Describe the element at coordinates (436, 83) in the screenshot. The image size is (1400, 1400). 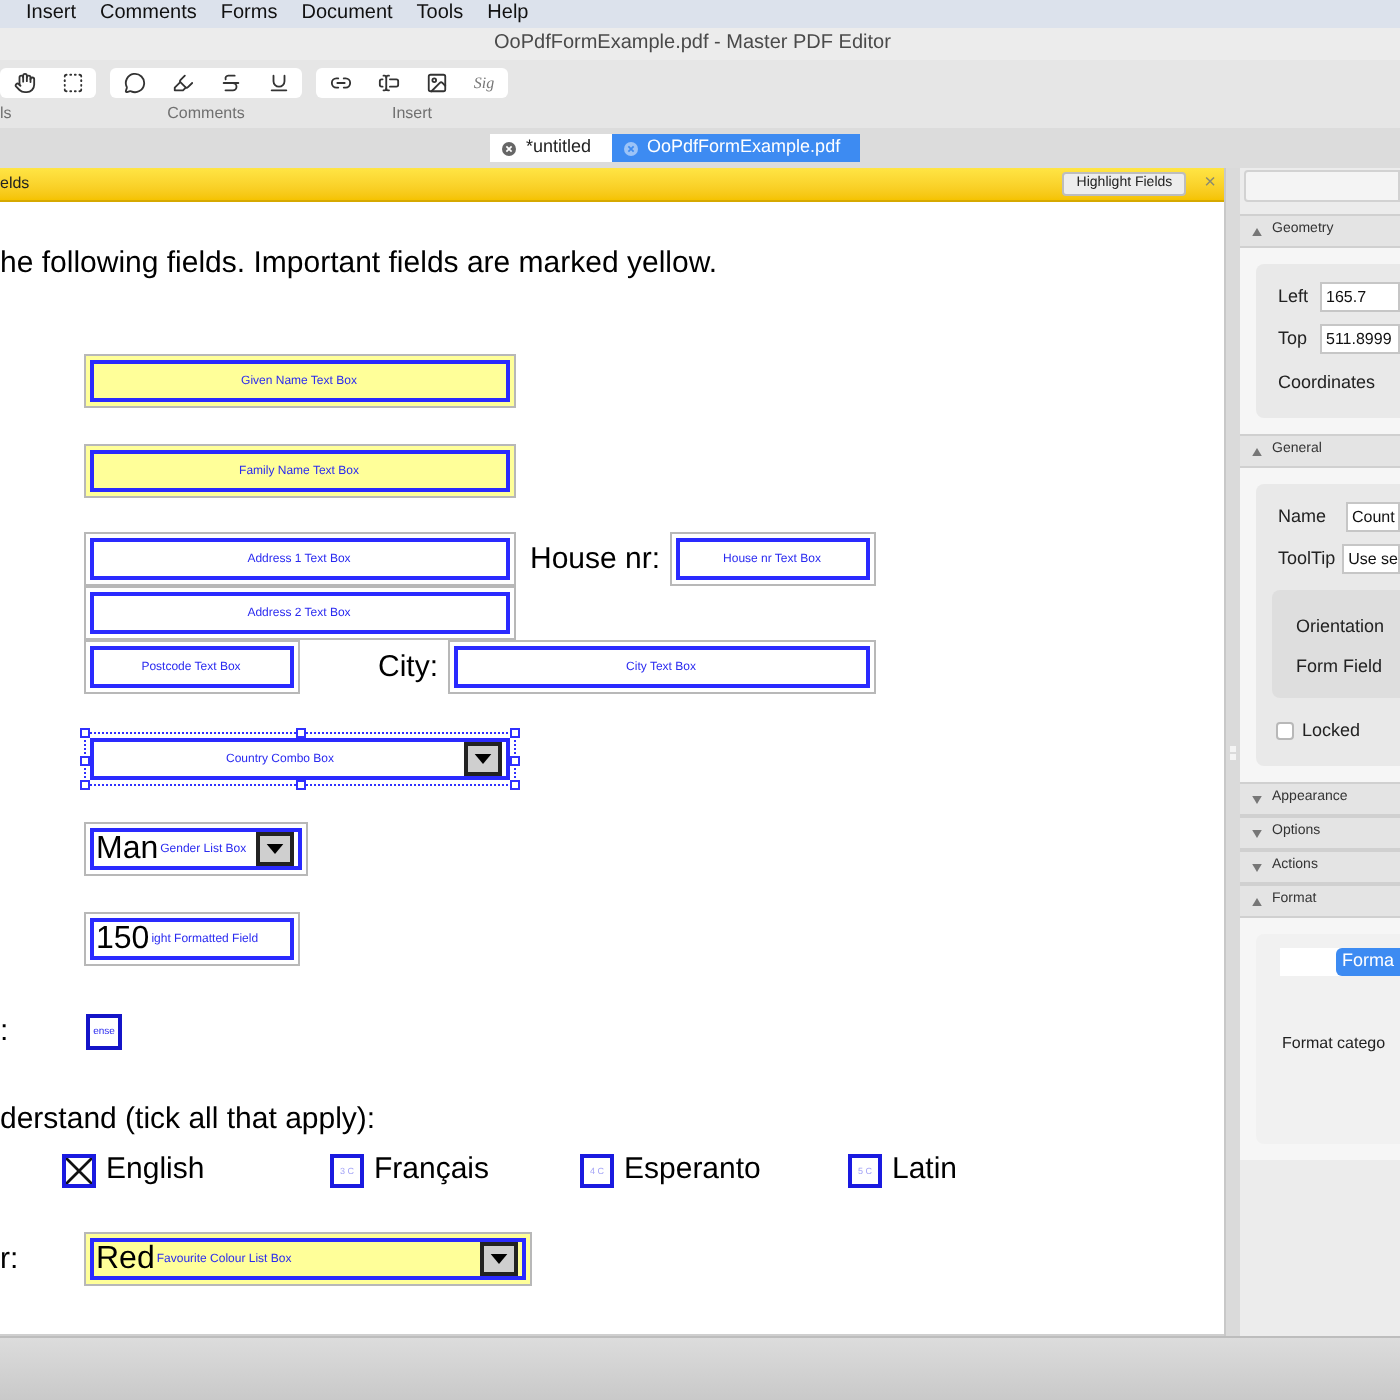
I see `image-icon` at that location.